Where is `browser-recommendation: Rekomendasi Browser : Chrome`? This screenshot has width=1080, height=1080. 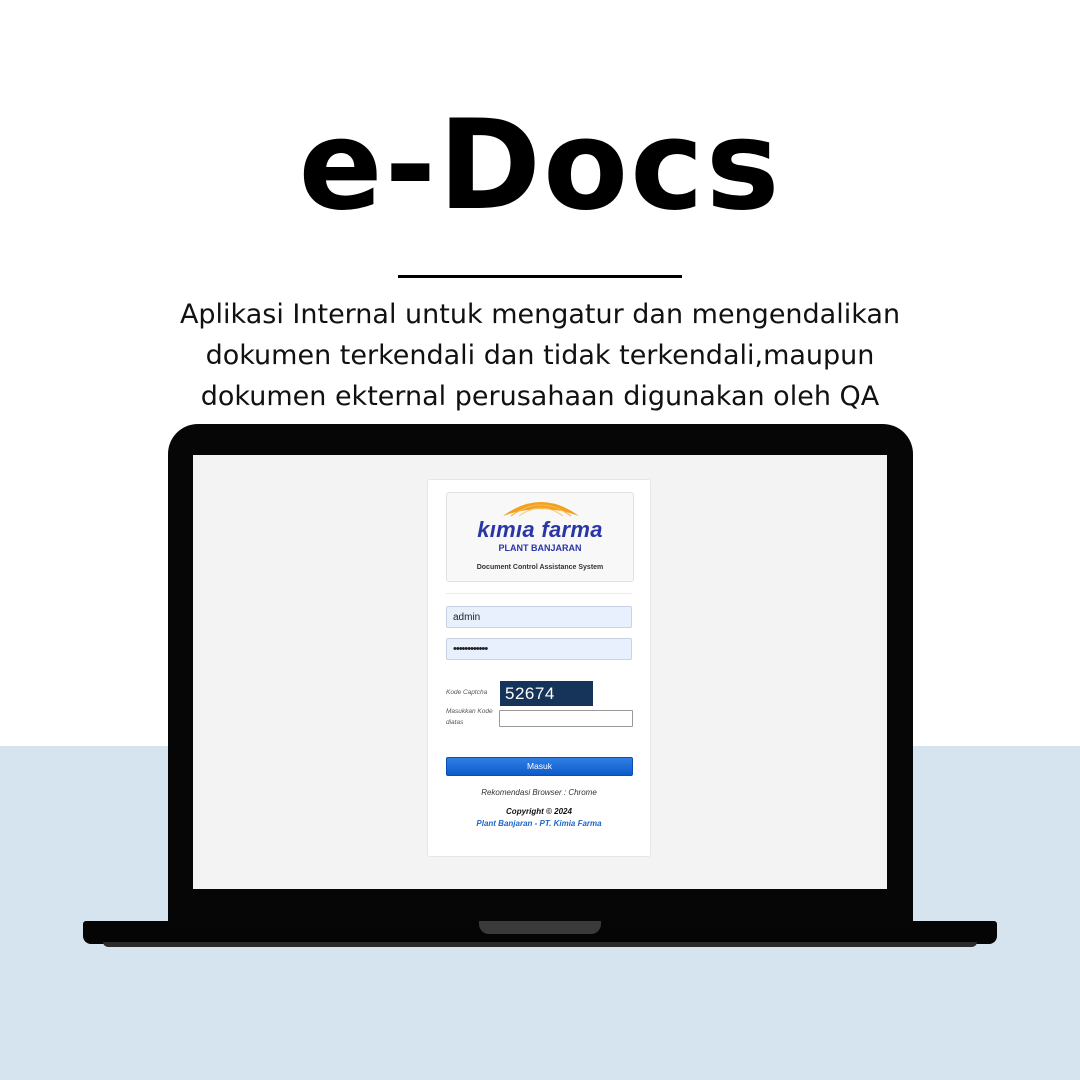 browser-recommendation: Rekomendasi Browser : Chrome is located at coordinates (539, 792).